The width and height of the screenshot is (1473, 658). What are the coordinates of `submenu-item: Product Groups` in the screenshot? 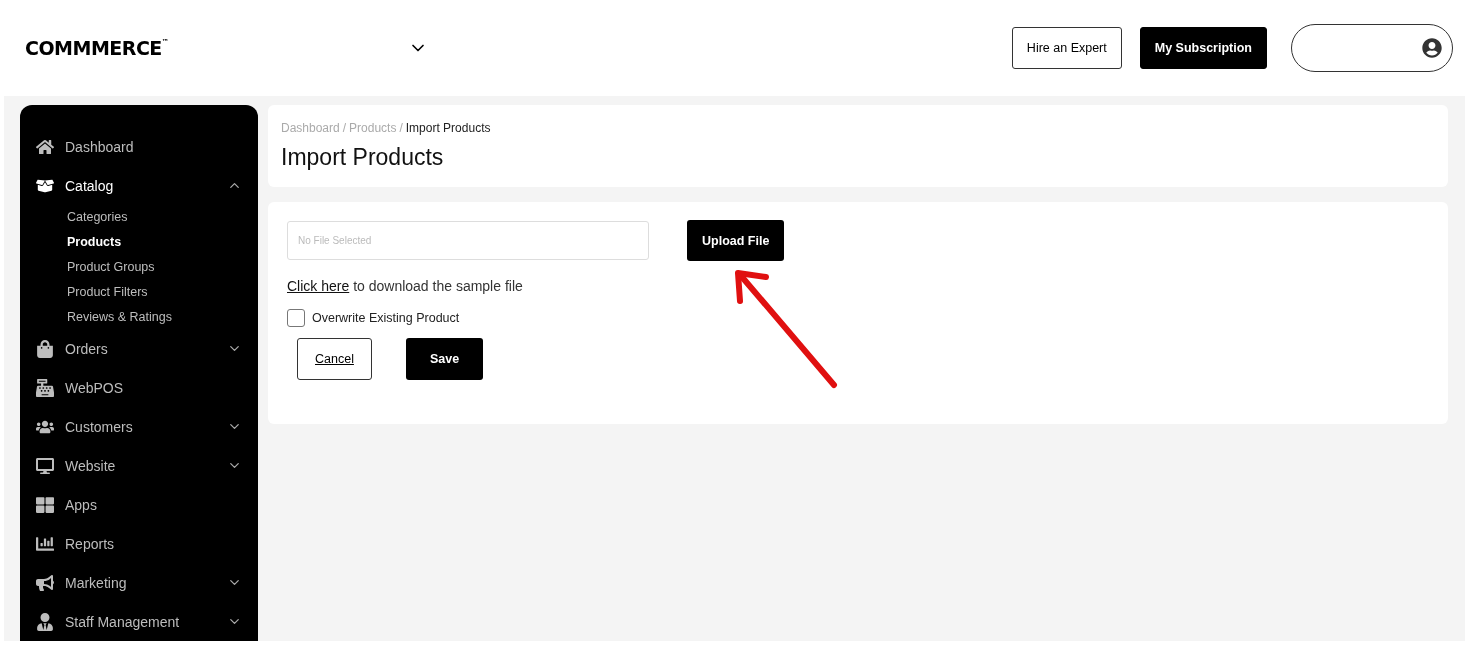 It's located at (139, 267).